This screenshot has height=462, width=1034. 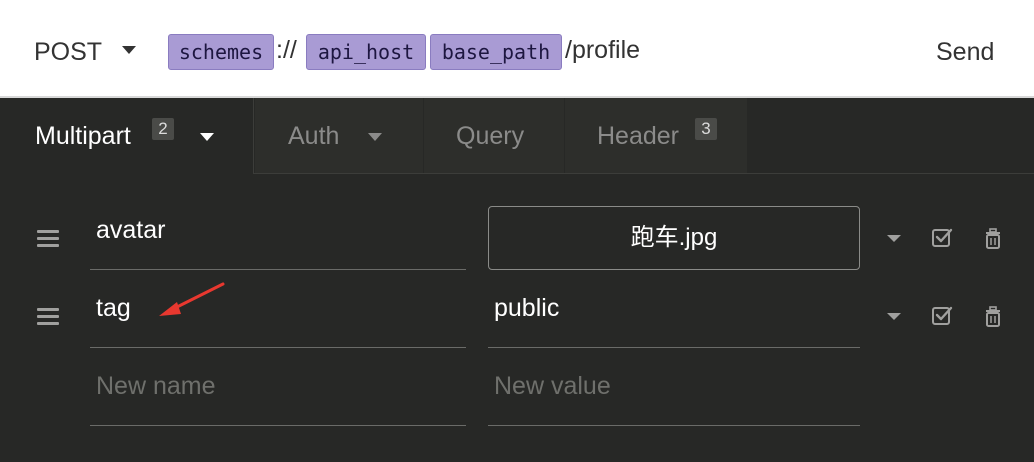 What do you see at coordinates (192, 299) in the screenshot?
I see `annotation-arrow` at bounding box center [192, 299].